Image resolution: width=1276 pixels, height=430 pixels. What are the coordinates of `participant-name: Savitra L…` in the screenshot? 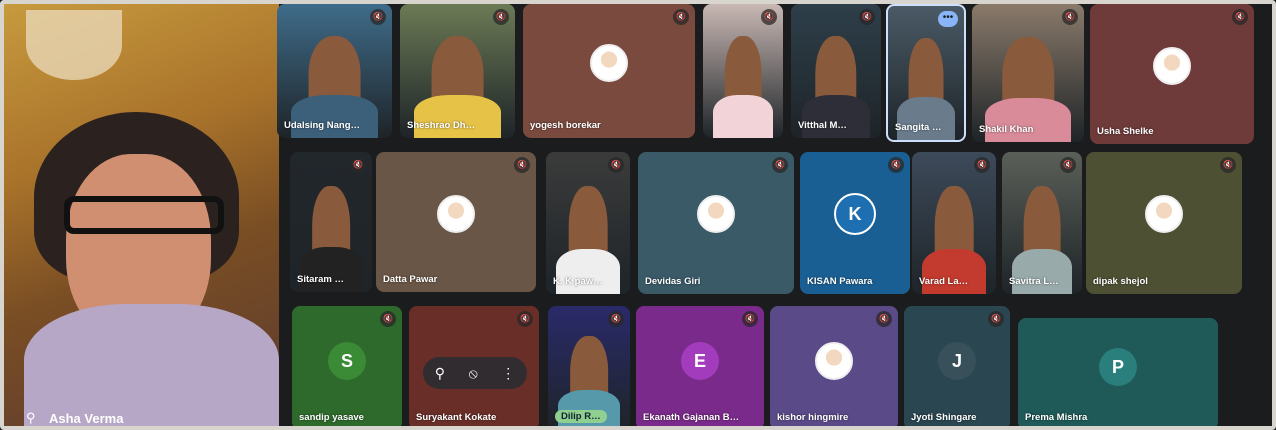 It's located at (1034, 281).